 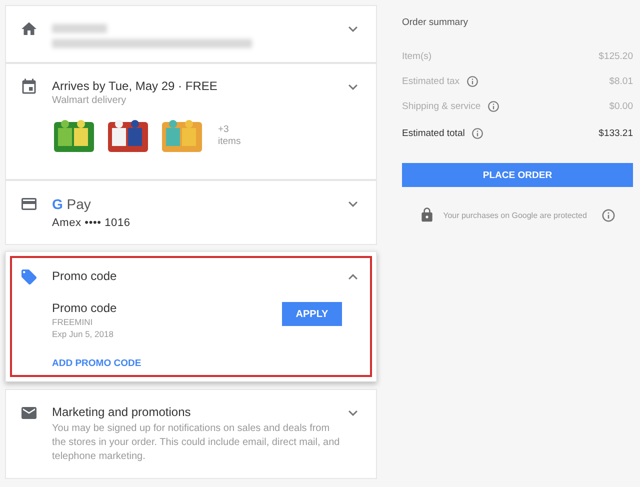 I want to click on lock-icon, so click(x=427, y=215).